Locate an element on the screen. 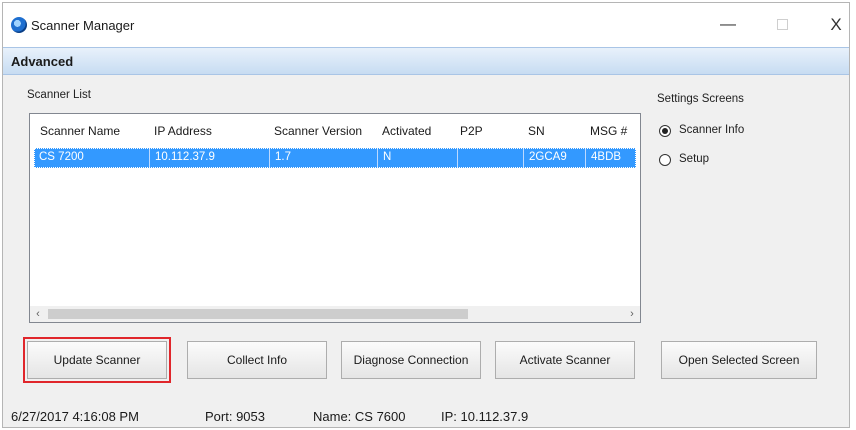 This screenshot has width=856, height=430. scroll-right-icon: › is located at coordinates (632, 314).